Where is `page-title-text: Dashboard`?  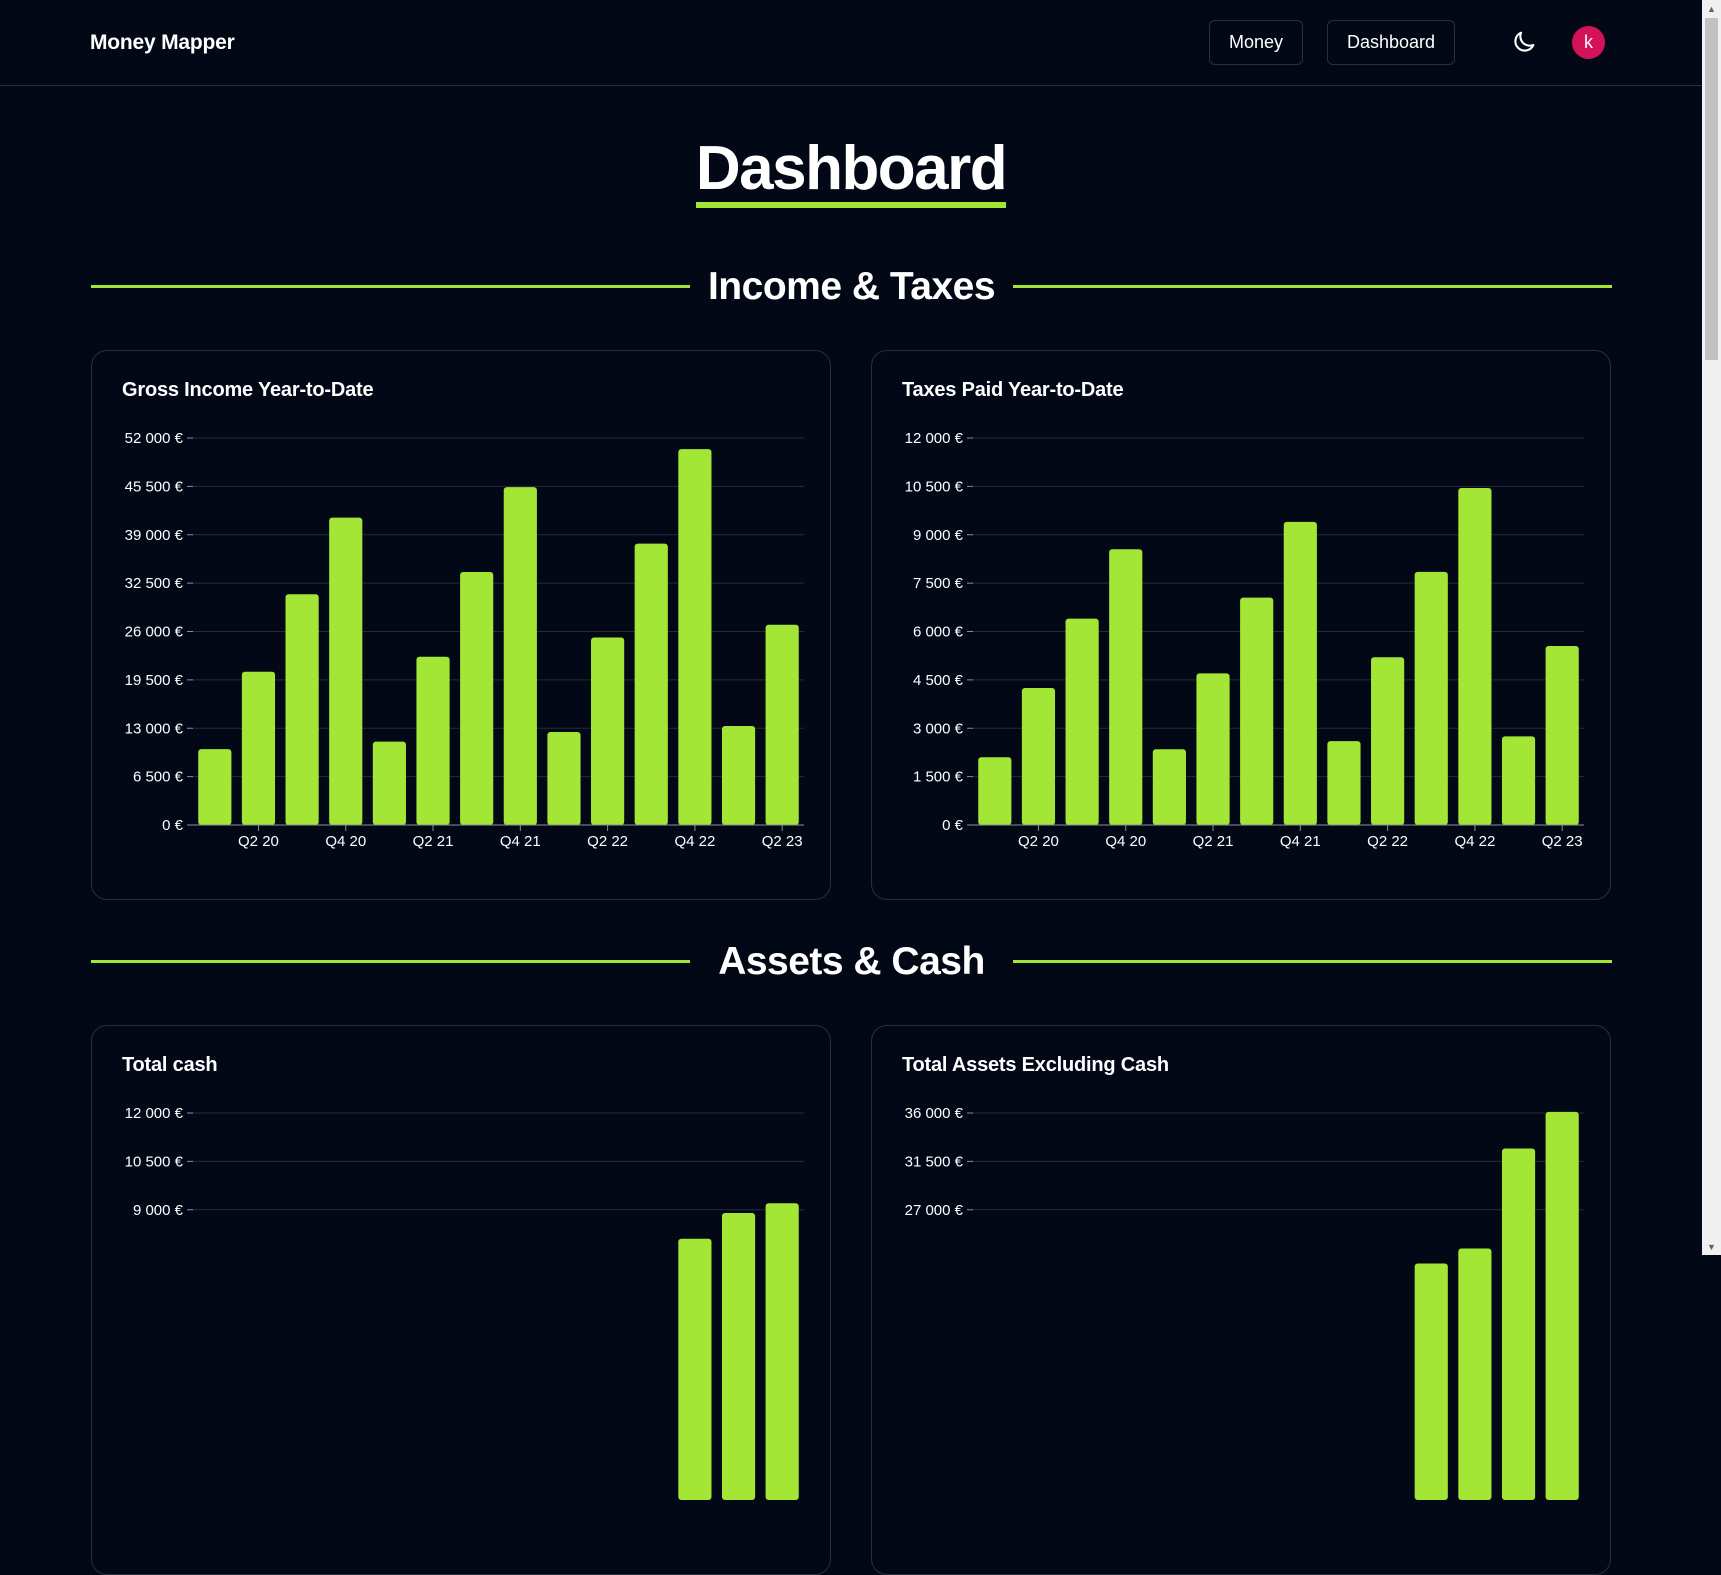 page-title-text: Dashboard is located at coordinates (851, 173).